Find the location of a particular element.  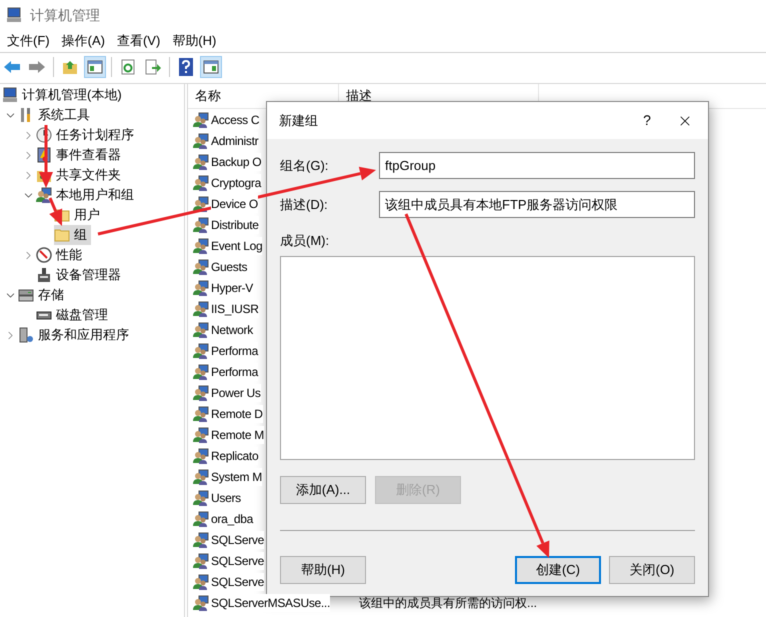

forward-arrow-icon is located at coordinates (37, 67).